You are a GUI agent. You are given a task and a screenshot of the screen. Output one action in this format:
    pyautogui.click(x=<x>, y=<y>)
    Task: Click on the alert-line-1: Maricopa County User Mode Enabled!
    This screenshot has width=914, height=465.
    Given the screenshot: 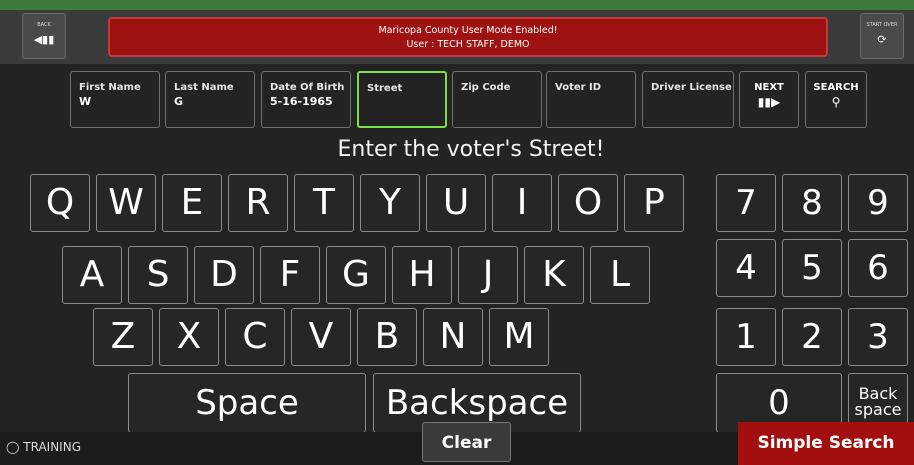 What is the action you would take?
    pyautogui.click(x=468, y=30)
    